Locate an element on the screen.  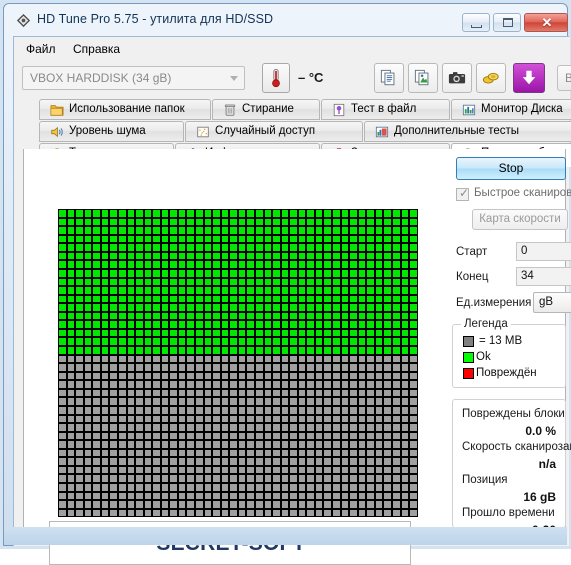
copy-text-button is located at coordinates (389, 78).